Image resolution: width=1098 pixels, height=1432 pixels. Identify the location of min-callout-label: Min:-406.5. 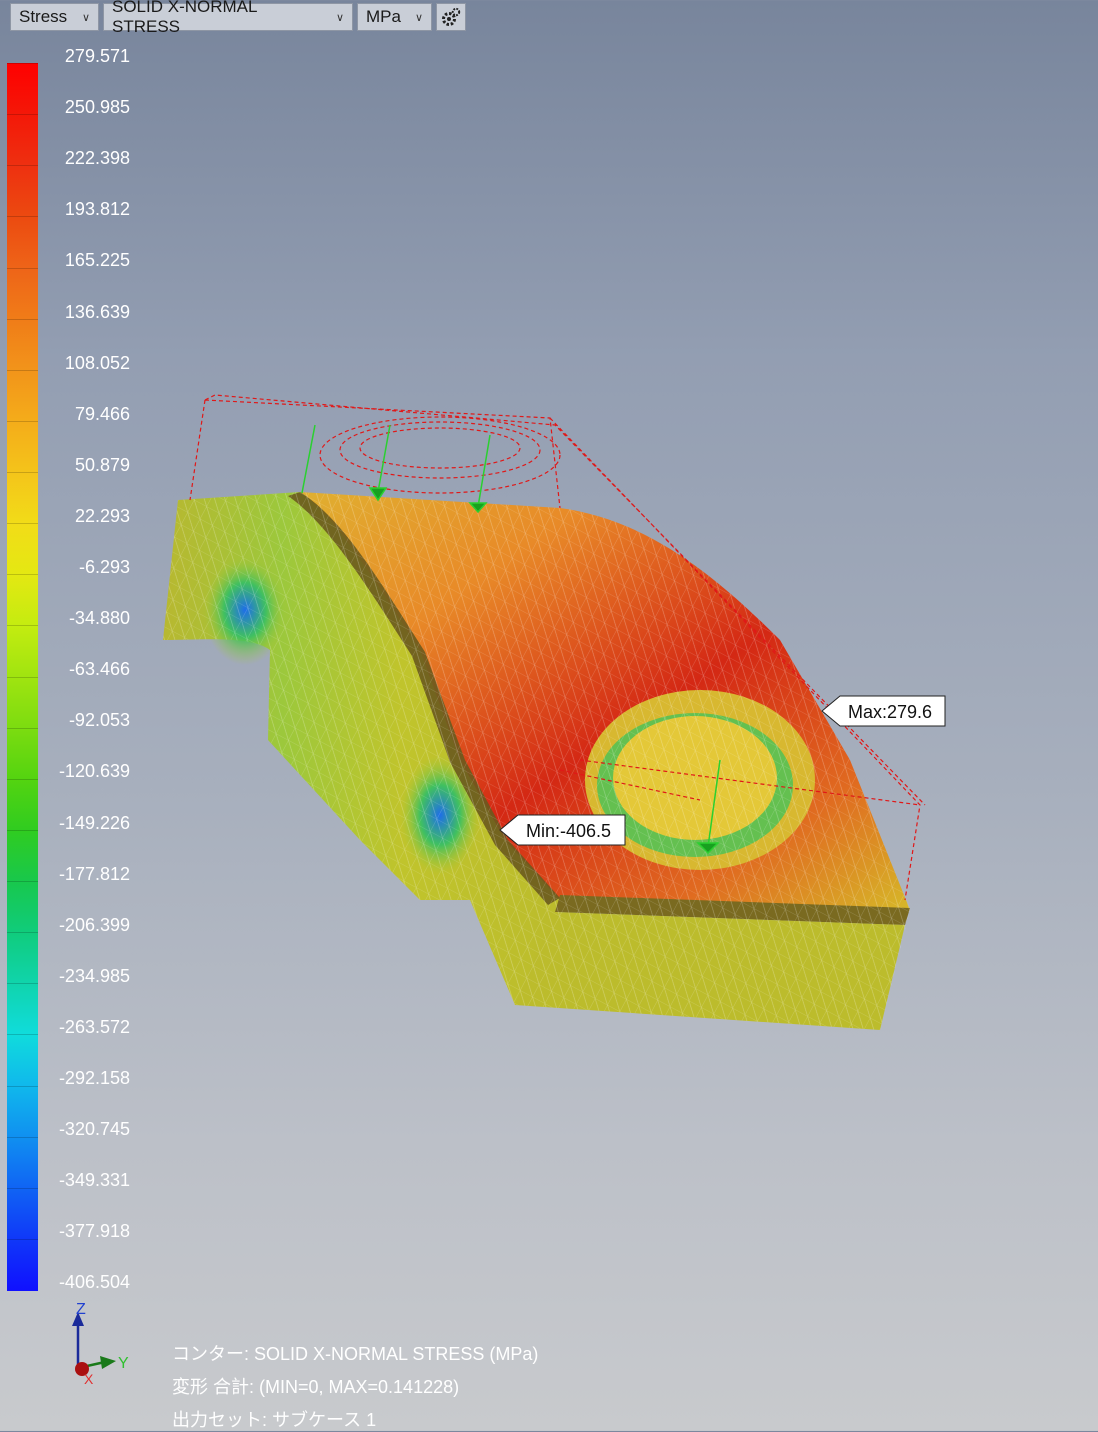
(568, 831).